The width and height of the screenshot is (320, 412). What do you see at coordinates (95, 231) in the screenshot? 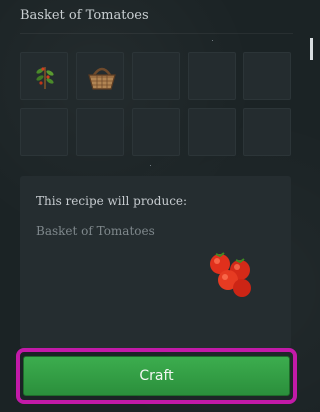
I see `result-name: Basket of Tomatoes` at bounding box center [95, 231].